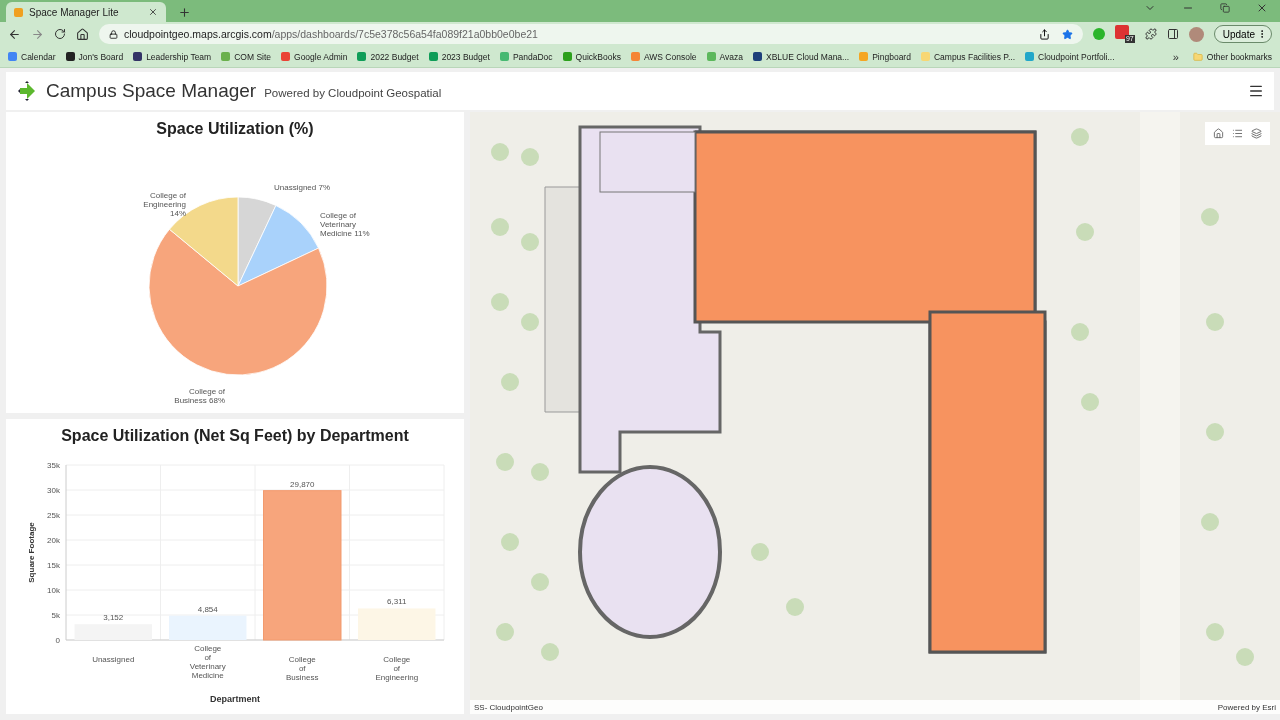  I want to click on tick-label: 20k, so click(53, 540).